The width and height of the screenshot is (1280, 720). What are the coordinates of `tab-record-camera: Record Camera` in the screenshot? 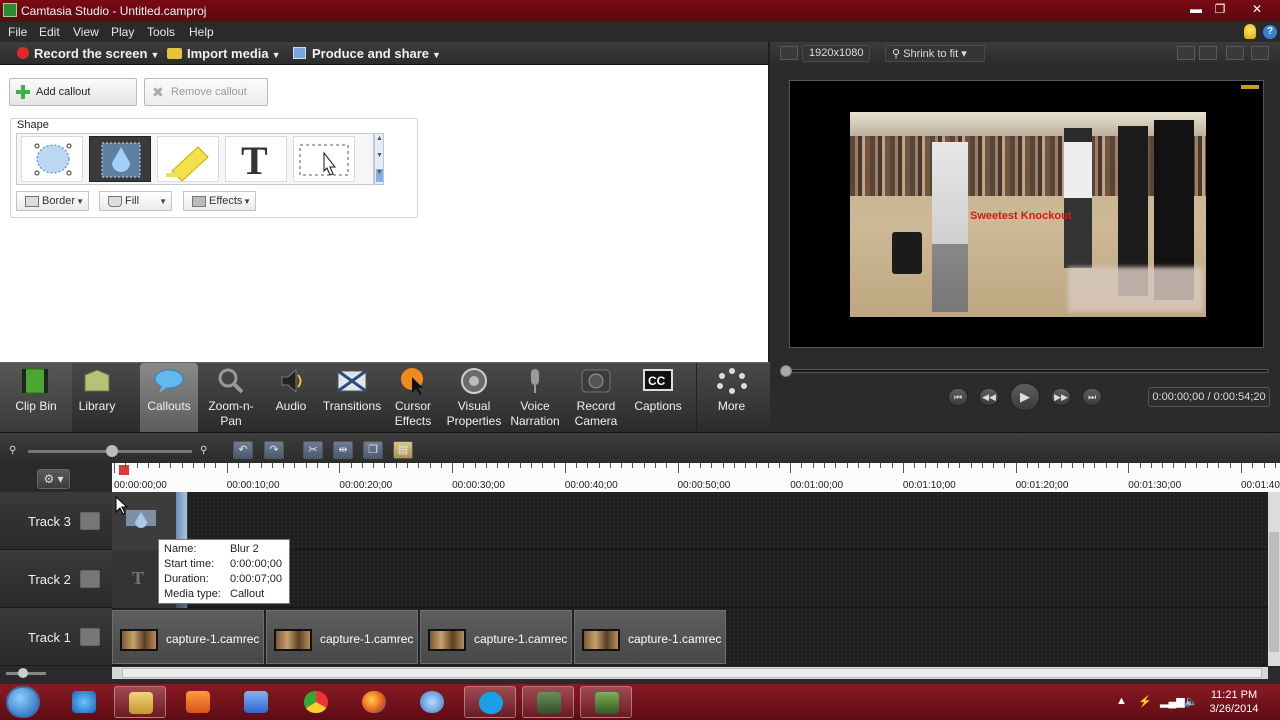 It's located at (596, 398).